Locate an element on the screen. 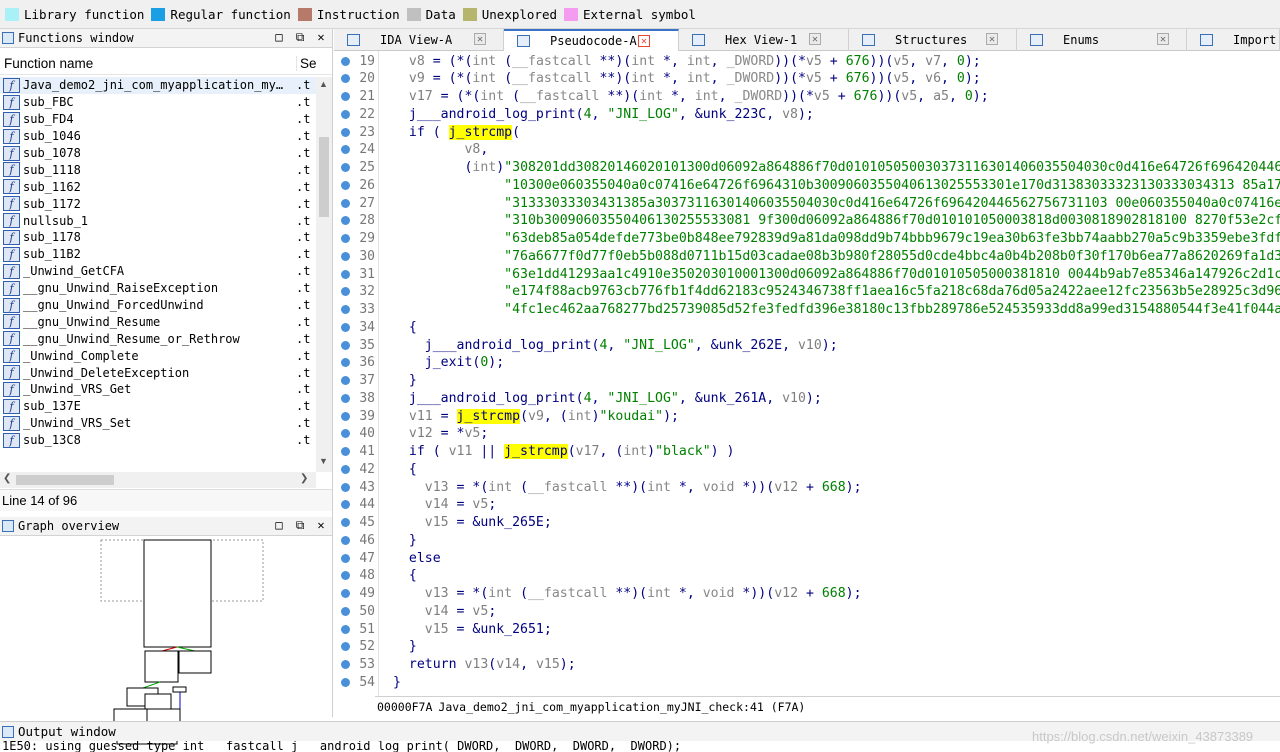 This screenshot has width=1280, height=752. function-row: f sub_1178 .t is located at coordinates (158, 237).